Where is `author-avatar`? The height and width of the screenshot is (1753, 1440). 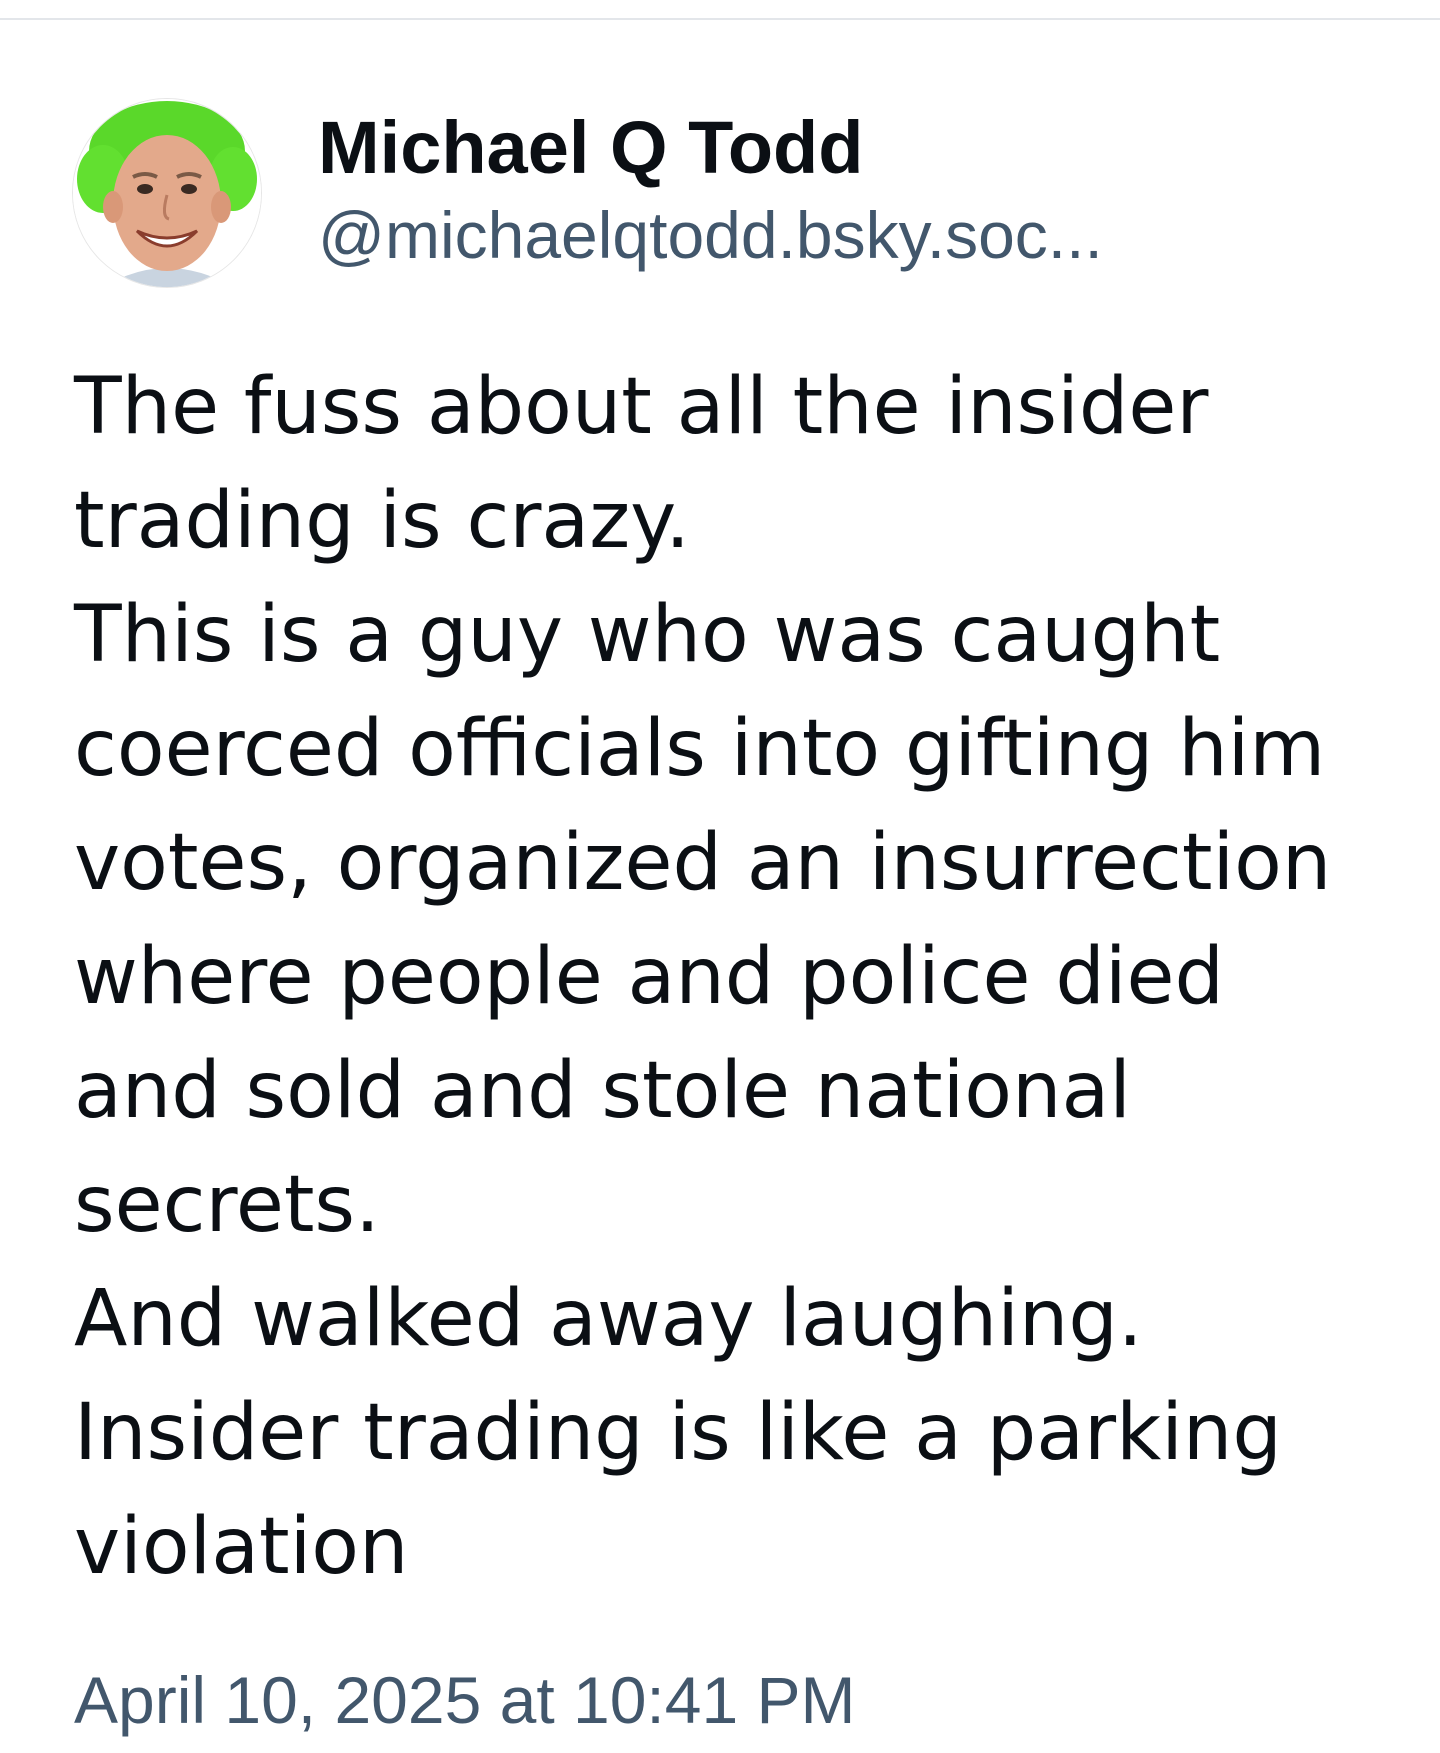
author-avatar is located at coordinates (167, 193).